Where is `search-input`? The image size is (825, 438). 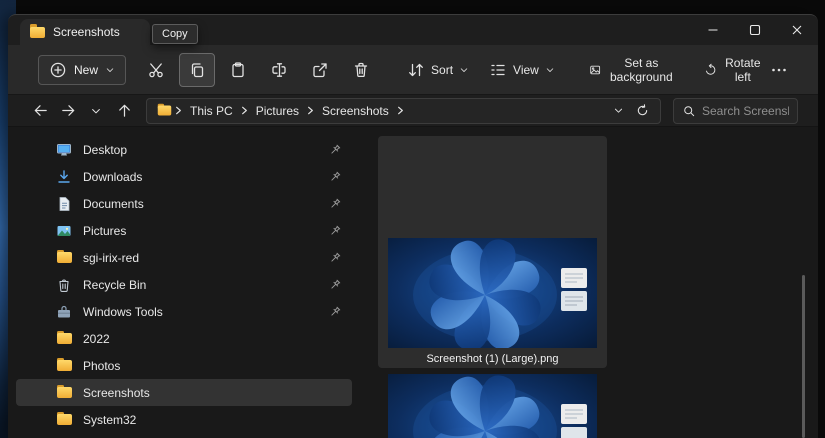
search-input is located at coordinates (745, 110).